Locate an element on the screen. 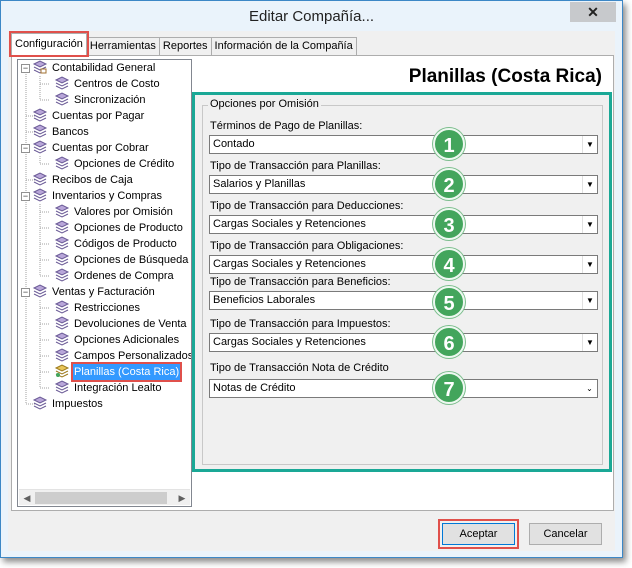 The image size is (632, 568). tree-item-restricciones: Restricciones is located at coordinates (97, 308).